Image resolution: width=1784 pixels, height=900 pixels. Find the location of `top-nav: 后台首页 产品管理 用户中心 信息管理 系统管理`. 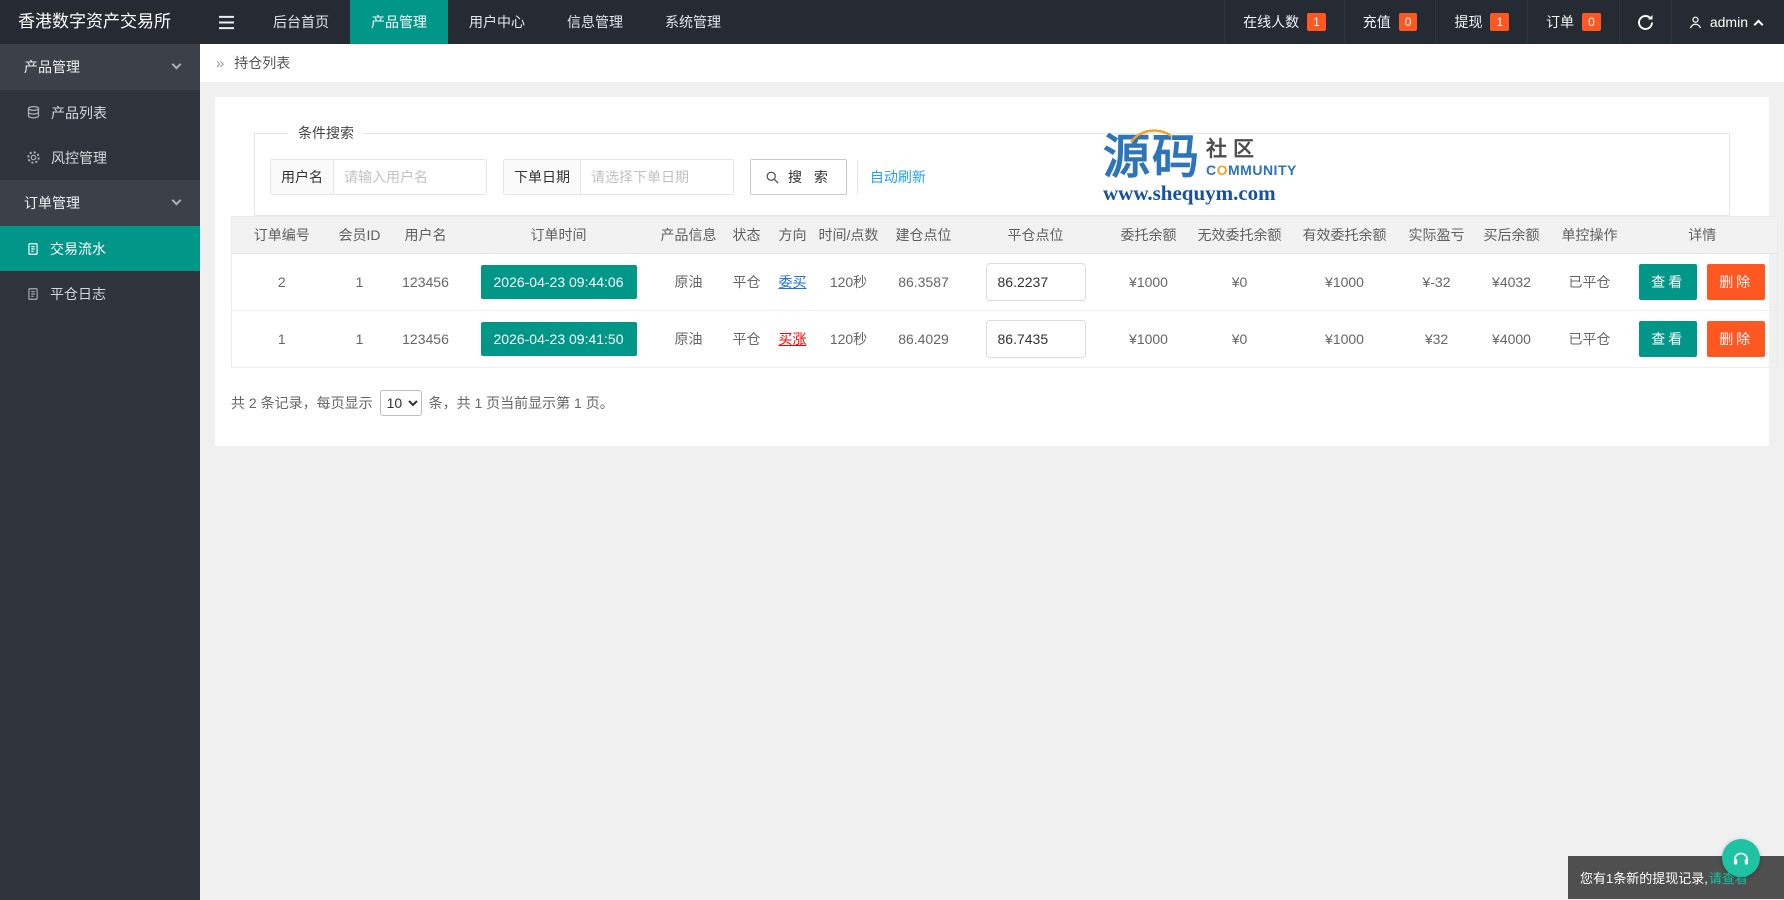

top-nav: 后台首页 产品管理 用户中心 信息管理 系统管理 is located at coordinates (497, 22).